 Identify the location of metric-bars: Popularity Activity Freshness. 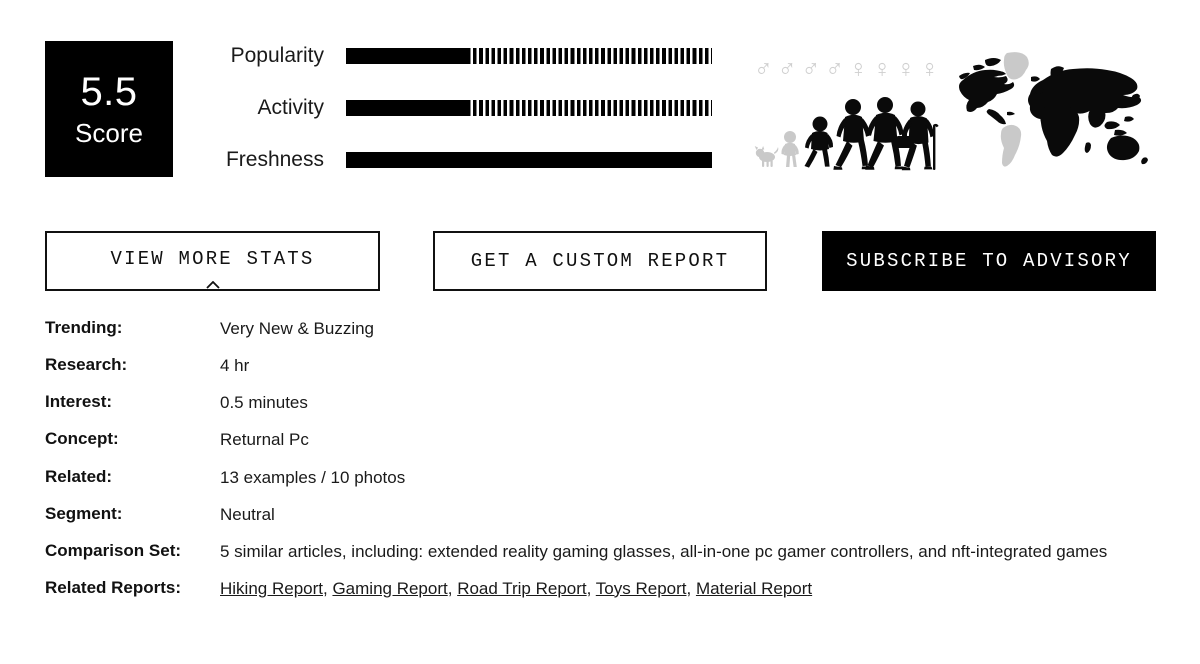
(460, 119).